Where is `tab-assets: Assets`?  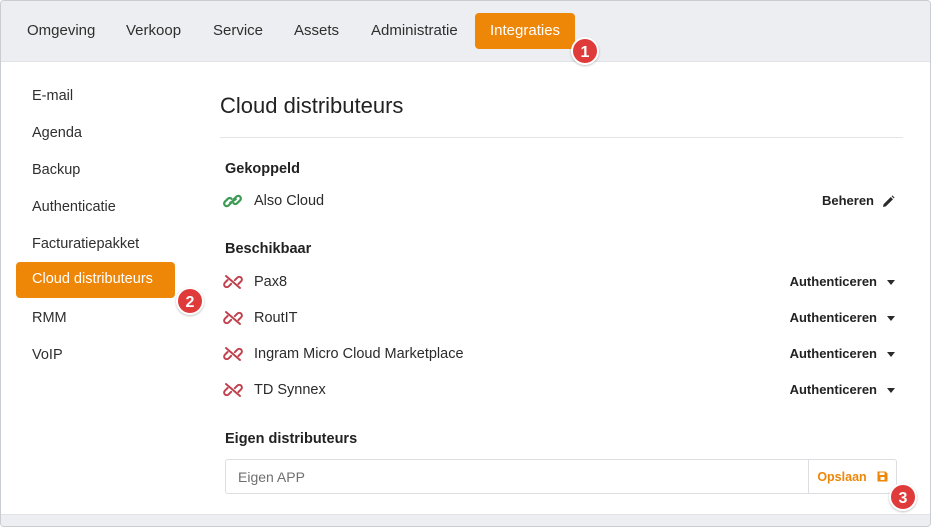
tab-assets: Assets is located at coordinates (316, 31).